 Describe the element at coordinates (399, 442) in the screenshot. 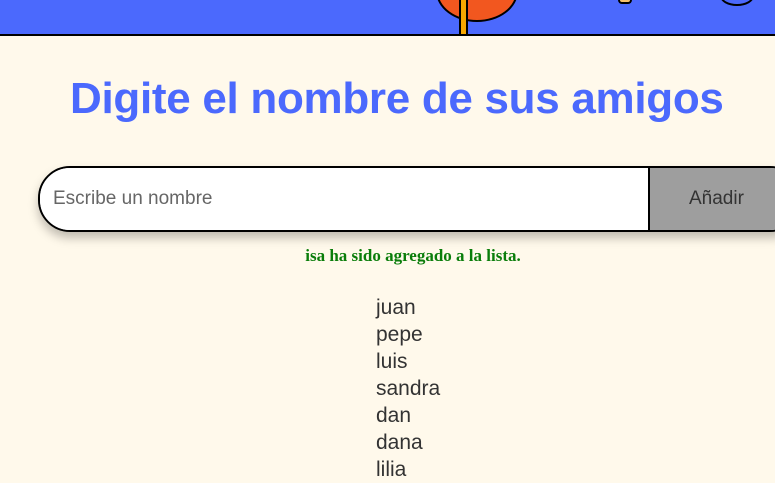

I see `list-item: dana` at that location.